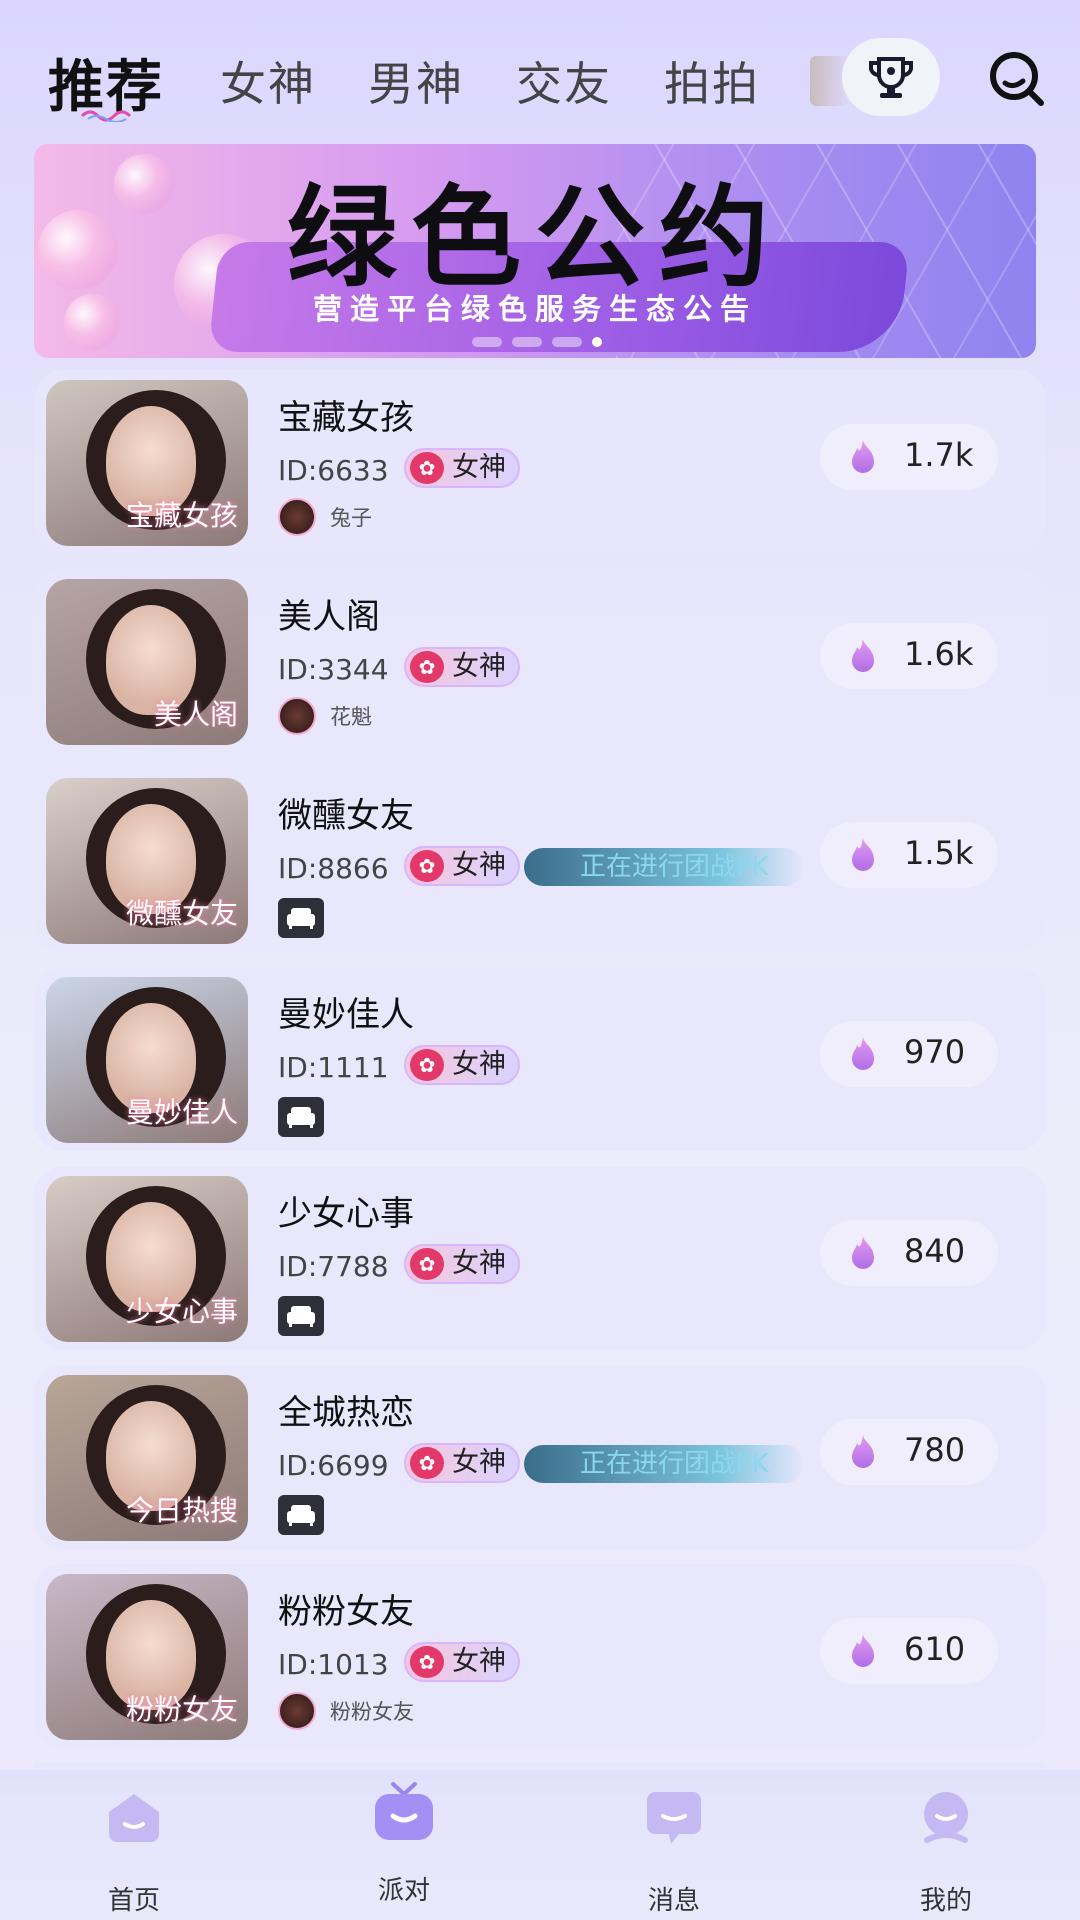  Describe the element at coordinates (333, 1266) in the screenshot. I see `room-id: ID:7788` at that location.